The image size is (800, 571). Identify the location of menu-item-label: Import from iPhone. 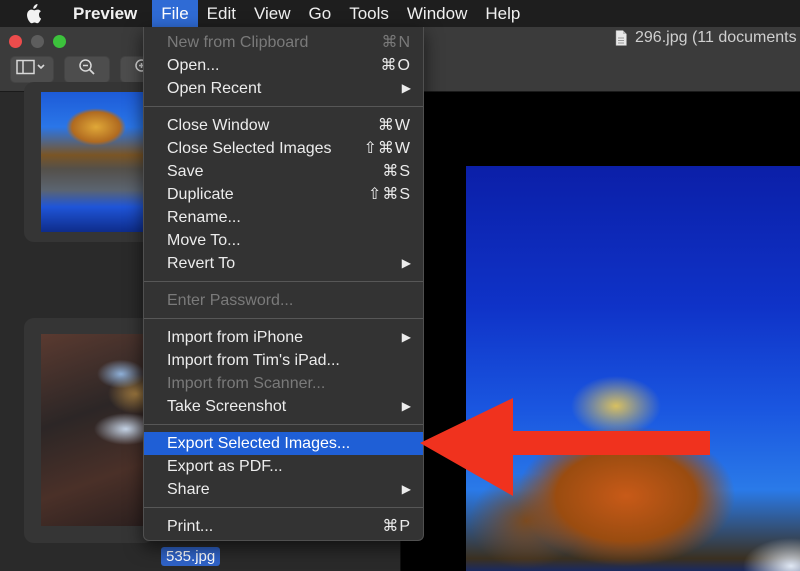
(235, 337).